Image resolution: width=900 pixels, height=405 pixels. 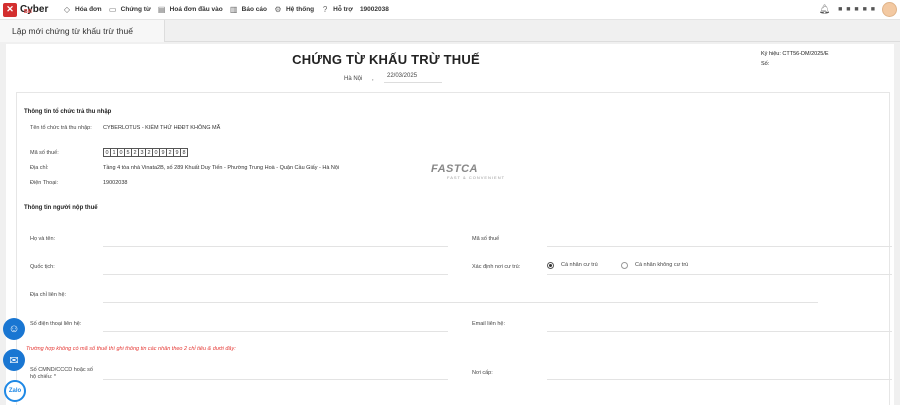 I want to click on tax-digit: 8, so click(x=184, y=152).